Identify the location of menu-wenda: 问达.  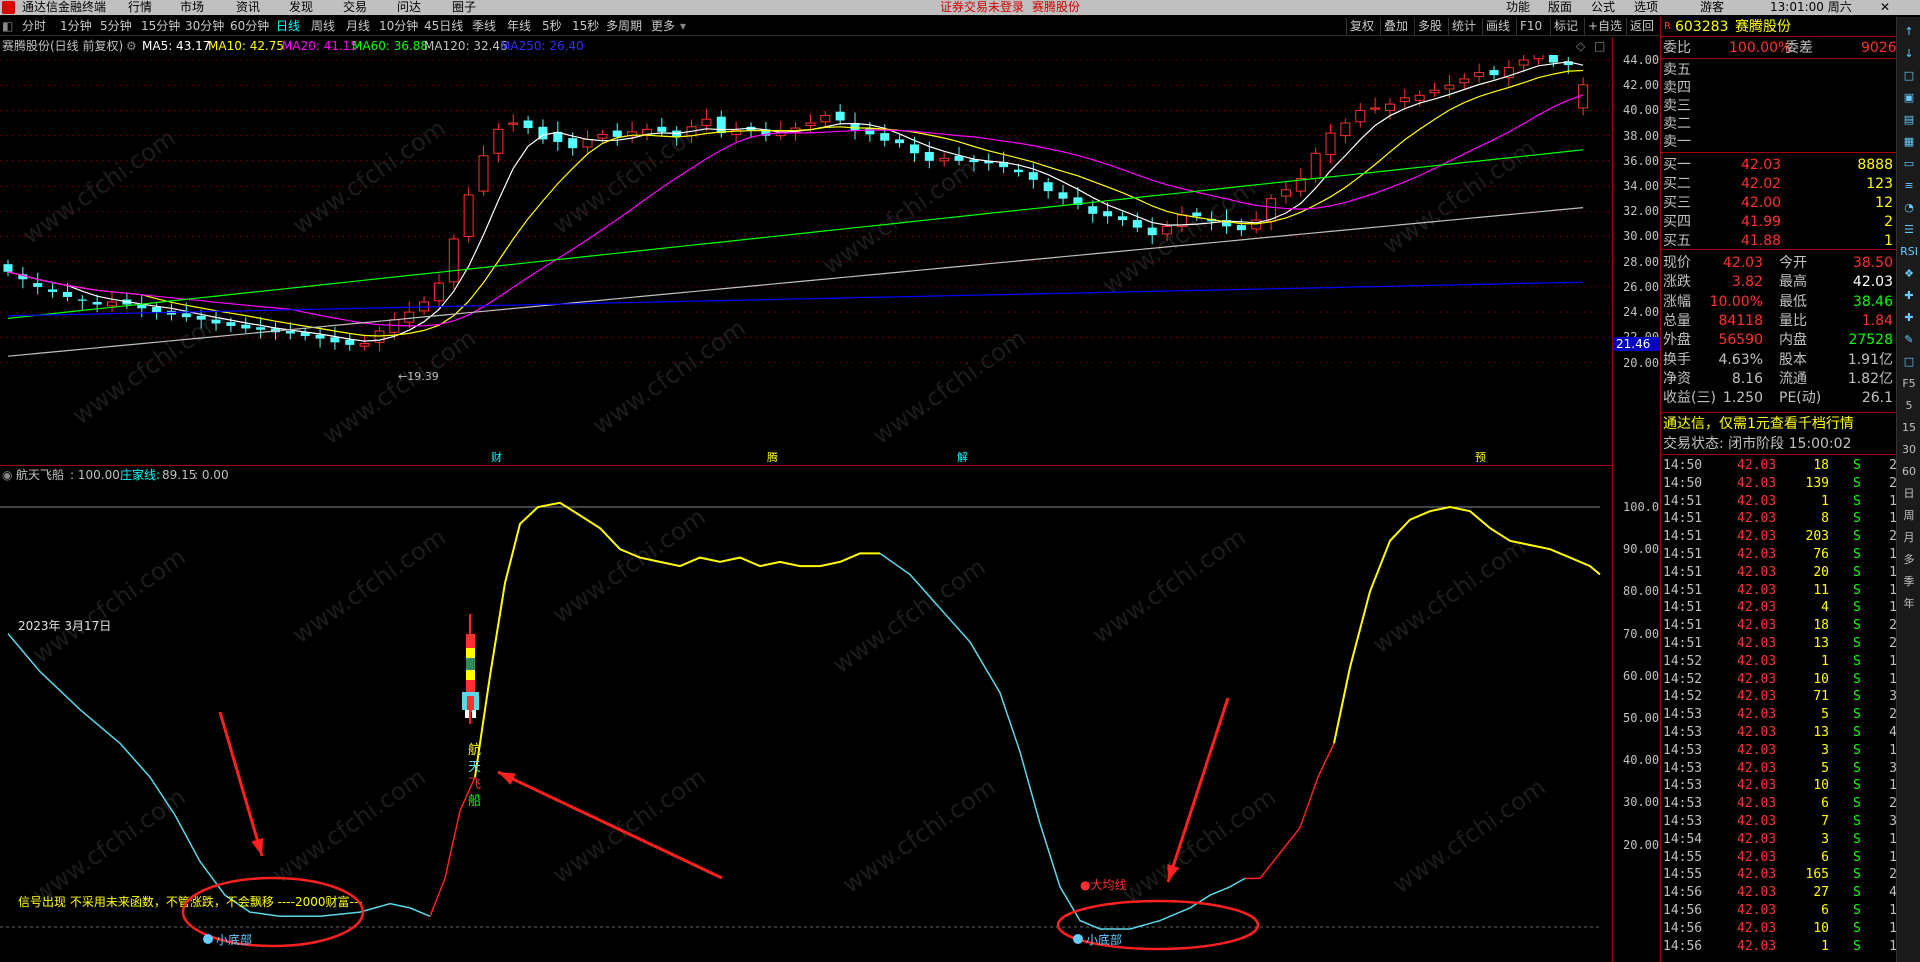
(409, 7).